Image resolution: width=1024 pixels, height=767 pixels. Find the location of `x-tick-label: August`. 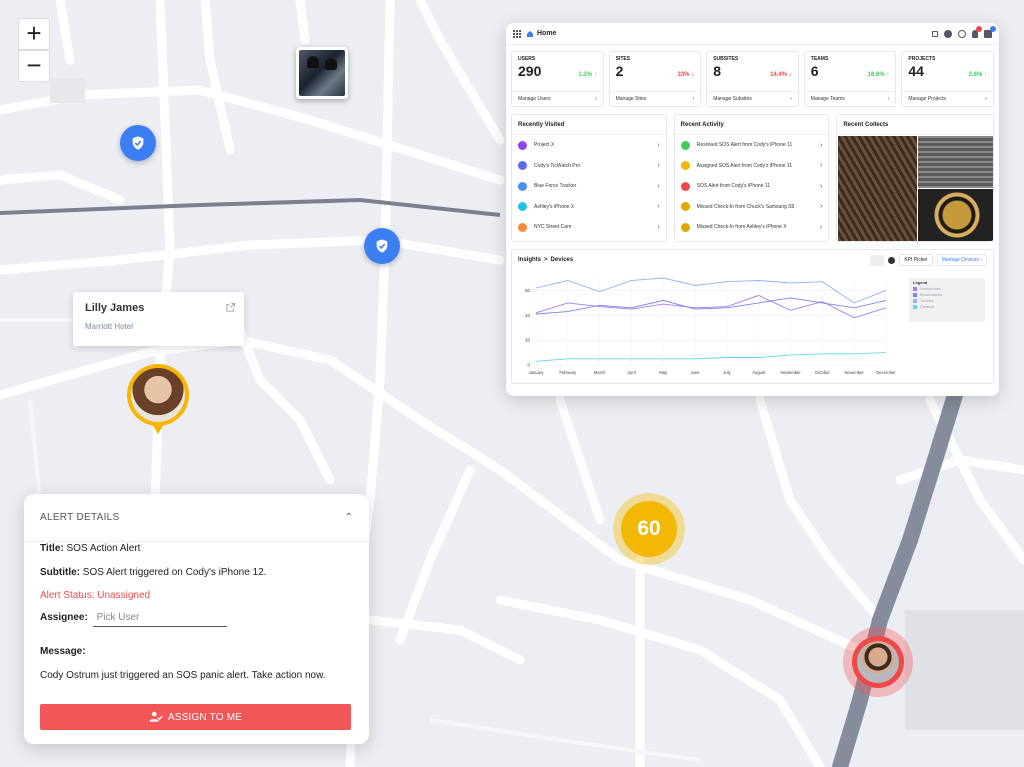

x-tick-label: August is located at coordinates (759, 372).